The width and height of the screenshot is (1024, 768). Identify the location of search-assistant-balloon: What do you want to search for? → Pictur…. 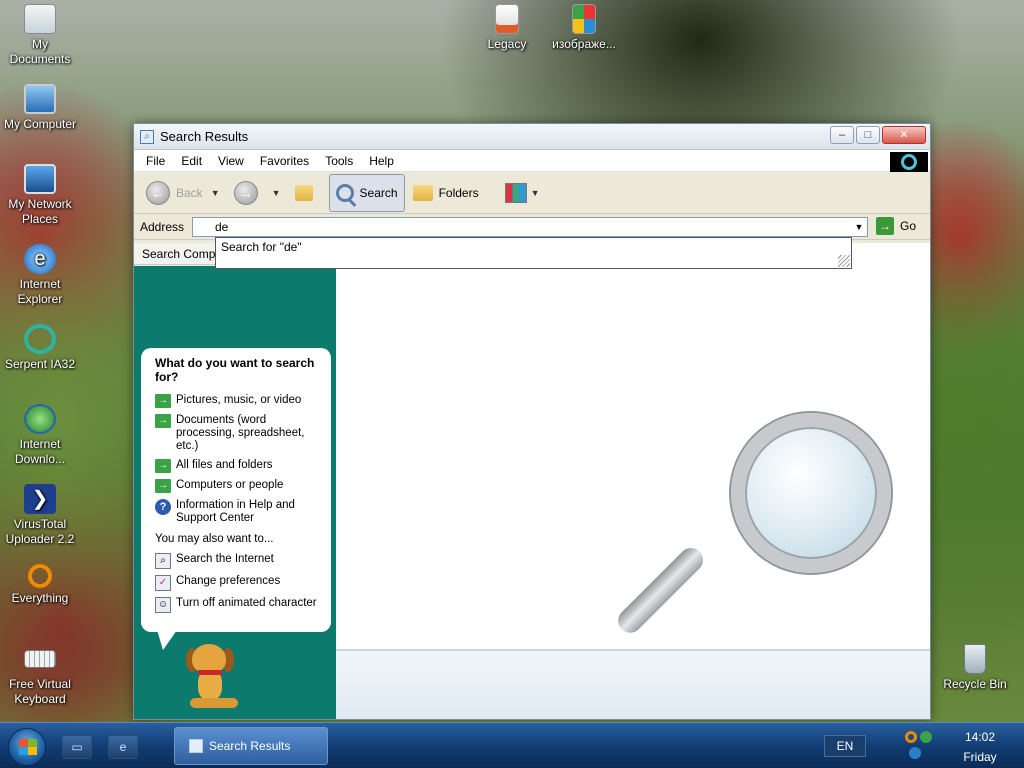
(236, 490).